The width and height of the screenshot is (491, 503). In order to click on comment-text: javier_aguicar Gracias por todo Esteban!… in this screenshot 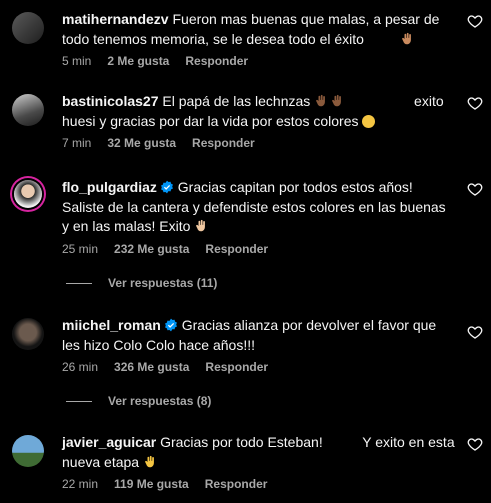, I will do `click(258, 452)`.